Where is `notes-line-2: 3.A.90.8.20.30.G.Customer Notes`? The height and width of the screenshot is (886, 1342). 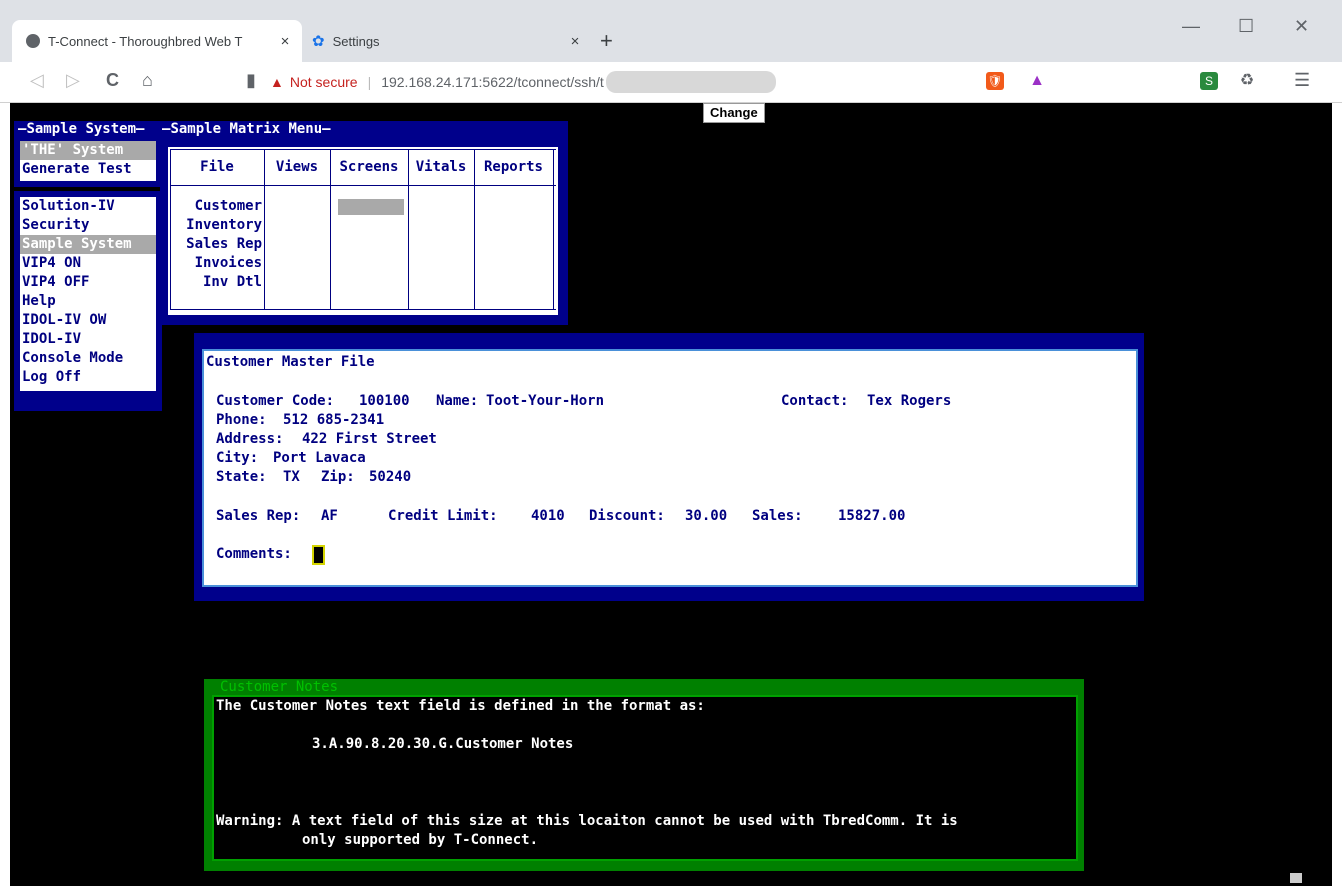 notes-line-2: 3.A.90.8.20.30.G.Customer Notes is located at coordinates (443, 744).